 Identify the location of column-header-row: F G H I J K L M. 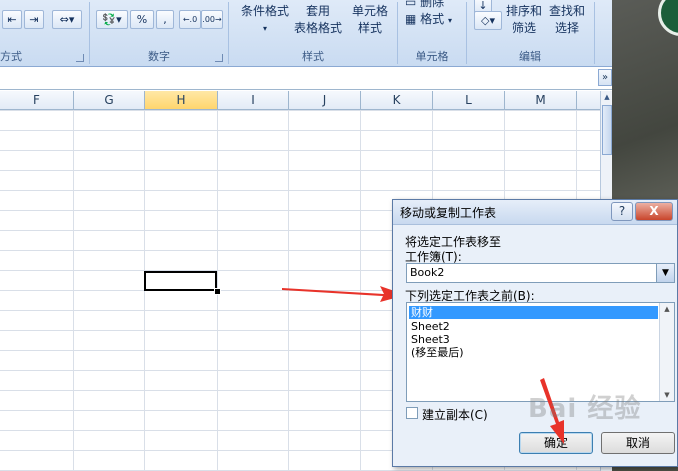
(300, 100).